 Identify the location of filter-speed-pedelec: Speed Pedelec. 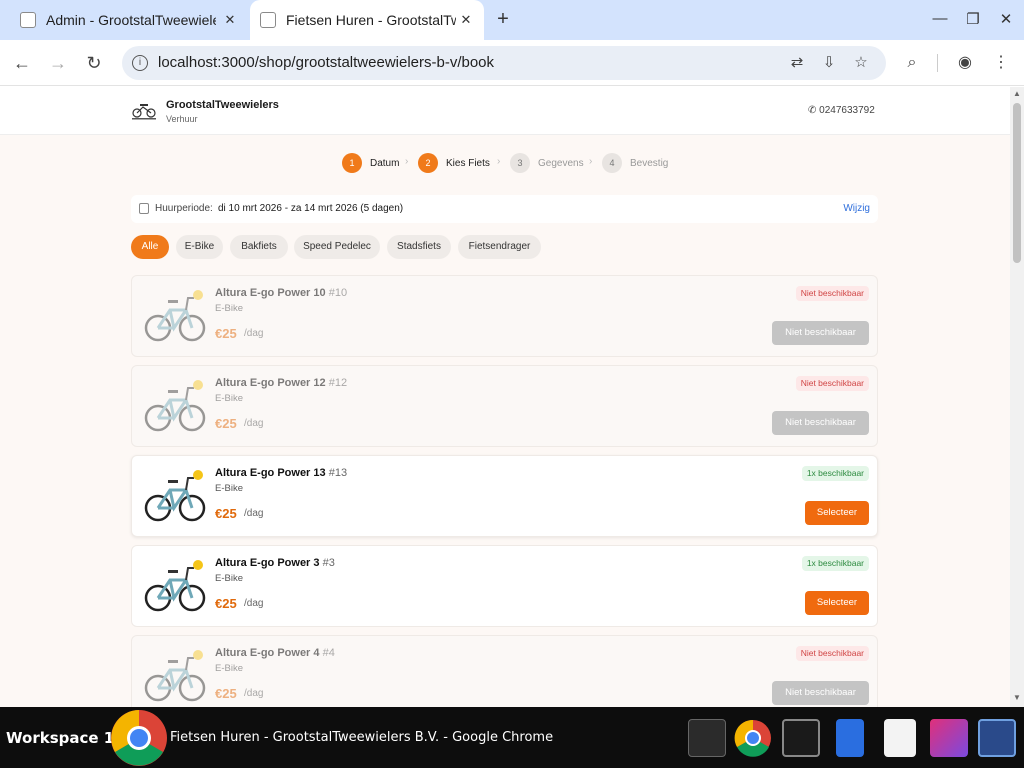
(337, 247).